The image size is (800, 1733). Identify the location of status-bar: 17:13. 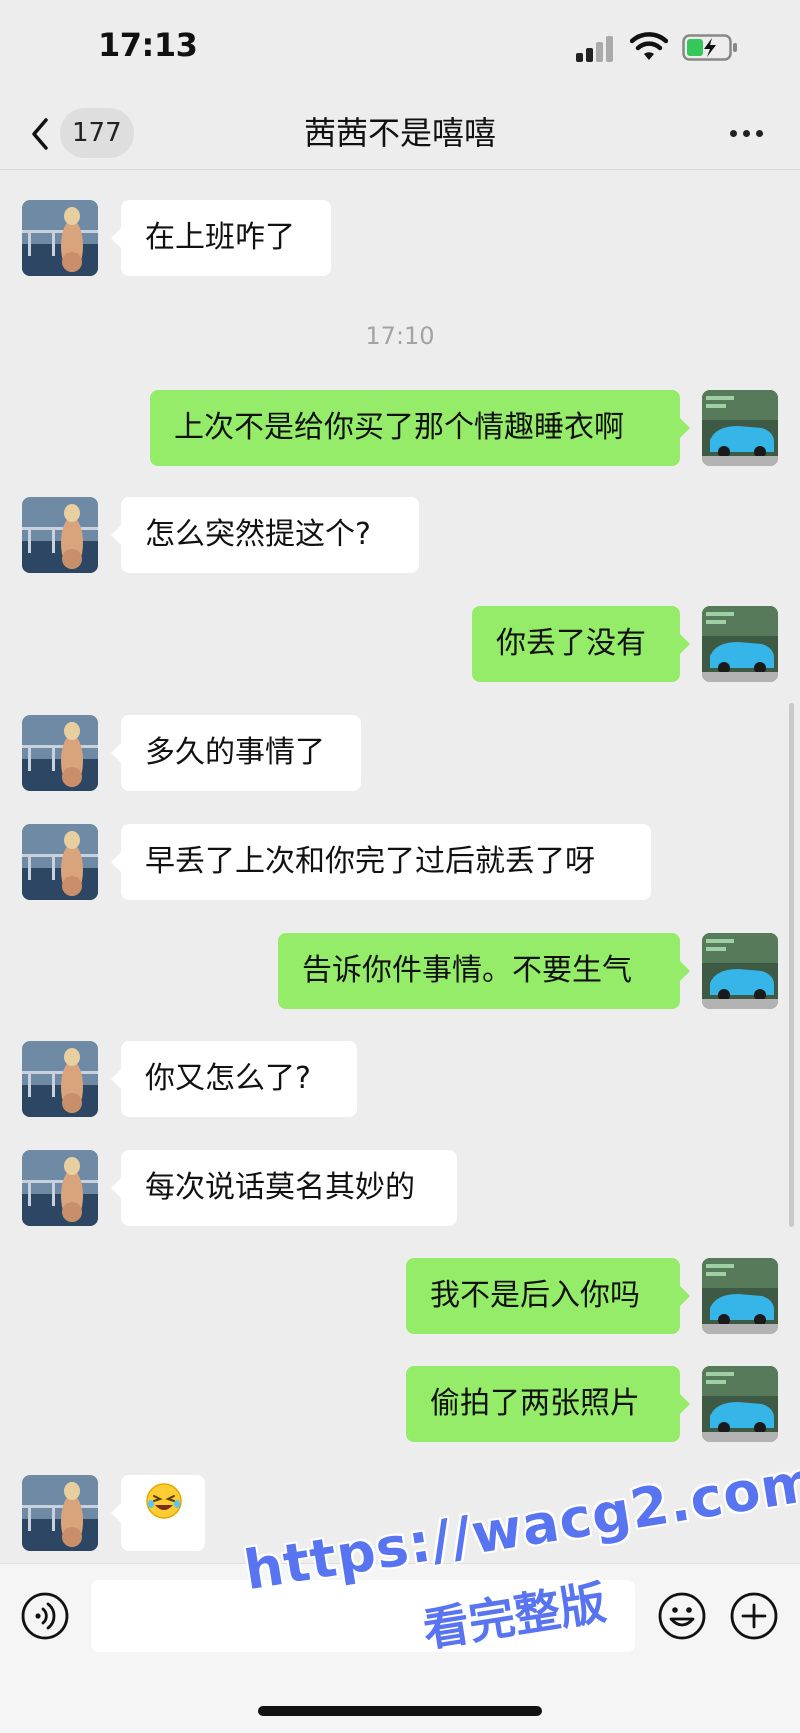
(400, 50).